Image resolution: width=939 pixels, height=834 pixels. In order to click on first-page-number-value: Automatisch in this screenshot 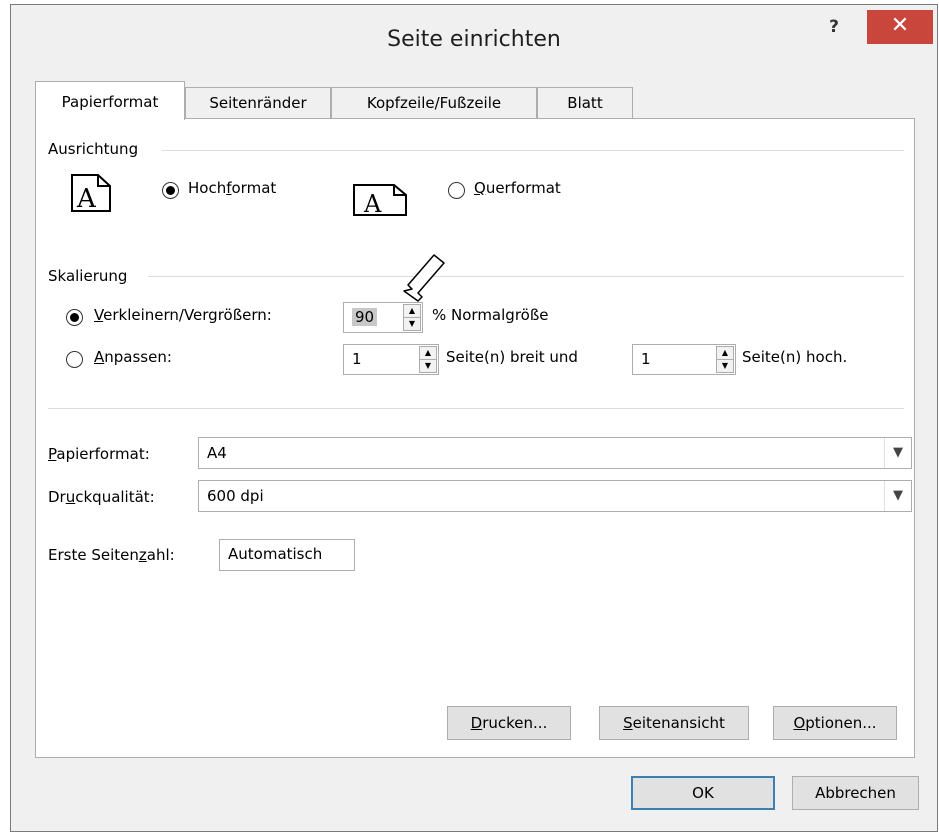, I will do `click(275, 554)`.